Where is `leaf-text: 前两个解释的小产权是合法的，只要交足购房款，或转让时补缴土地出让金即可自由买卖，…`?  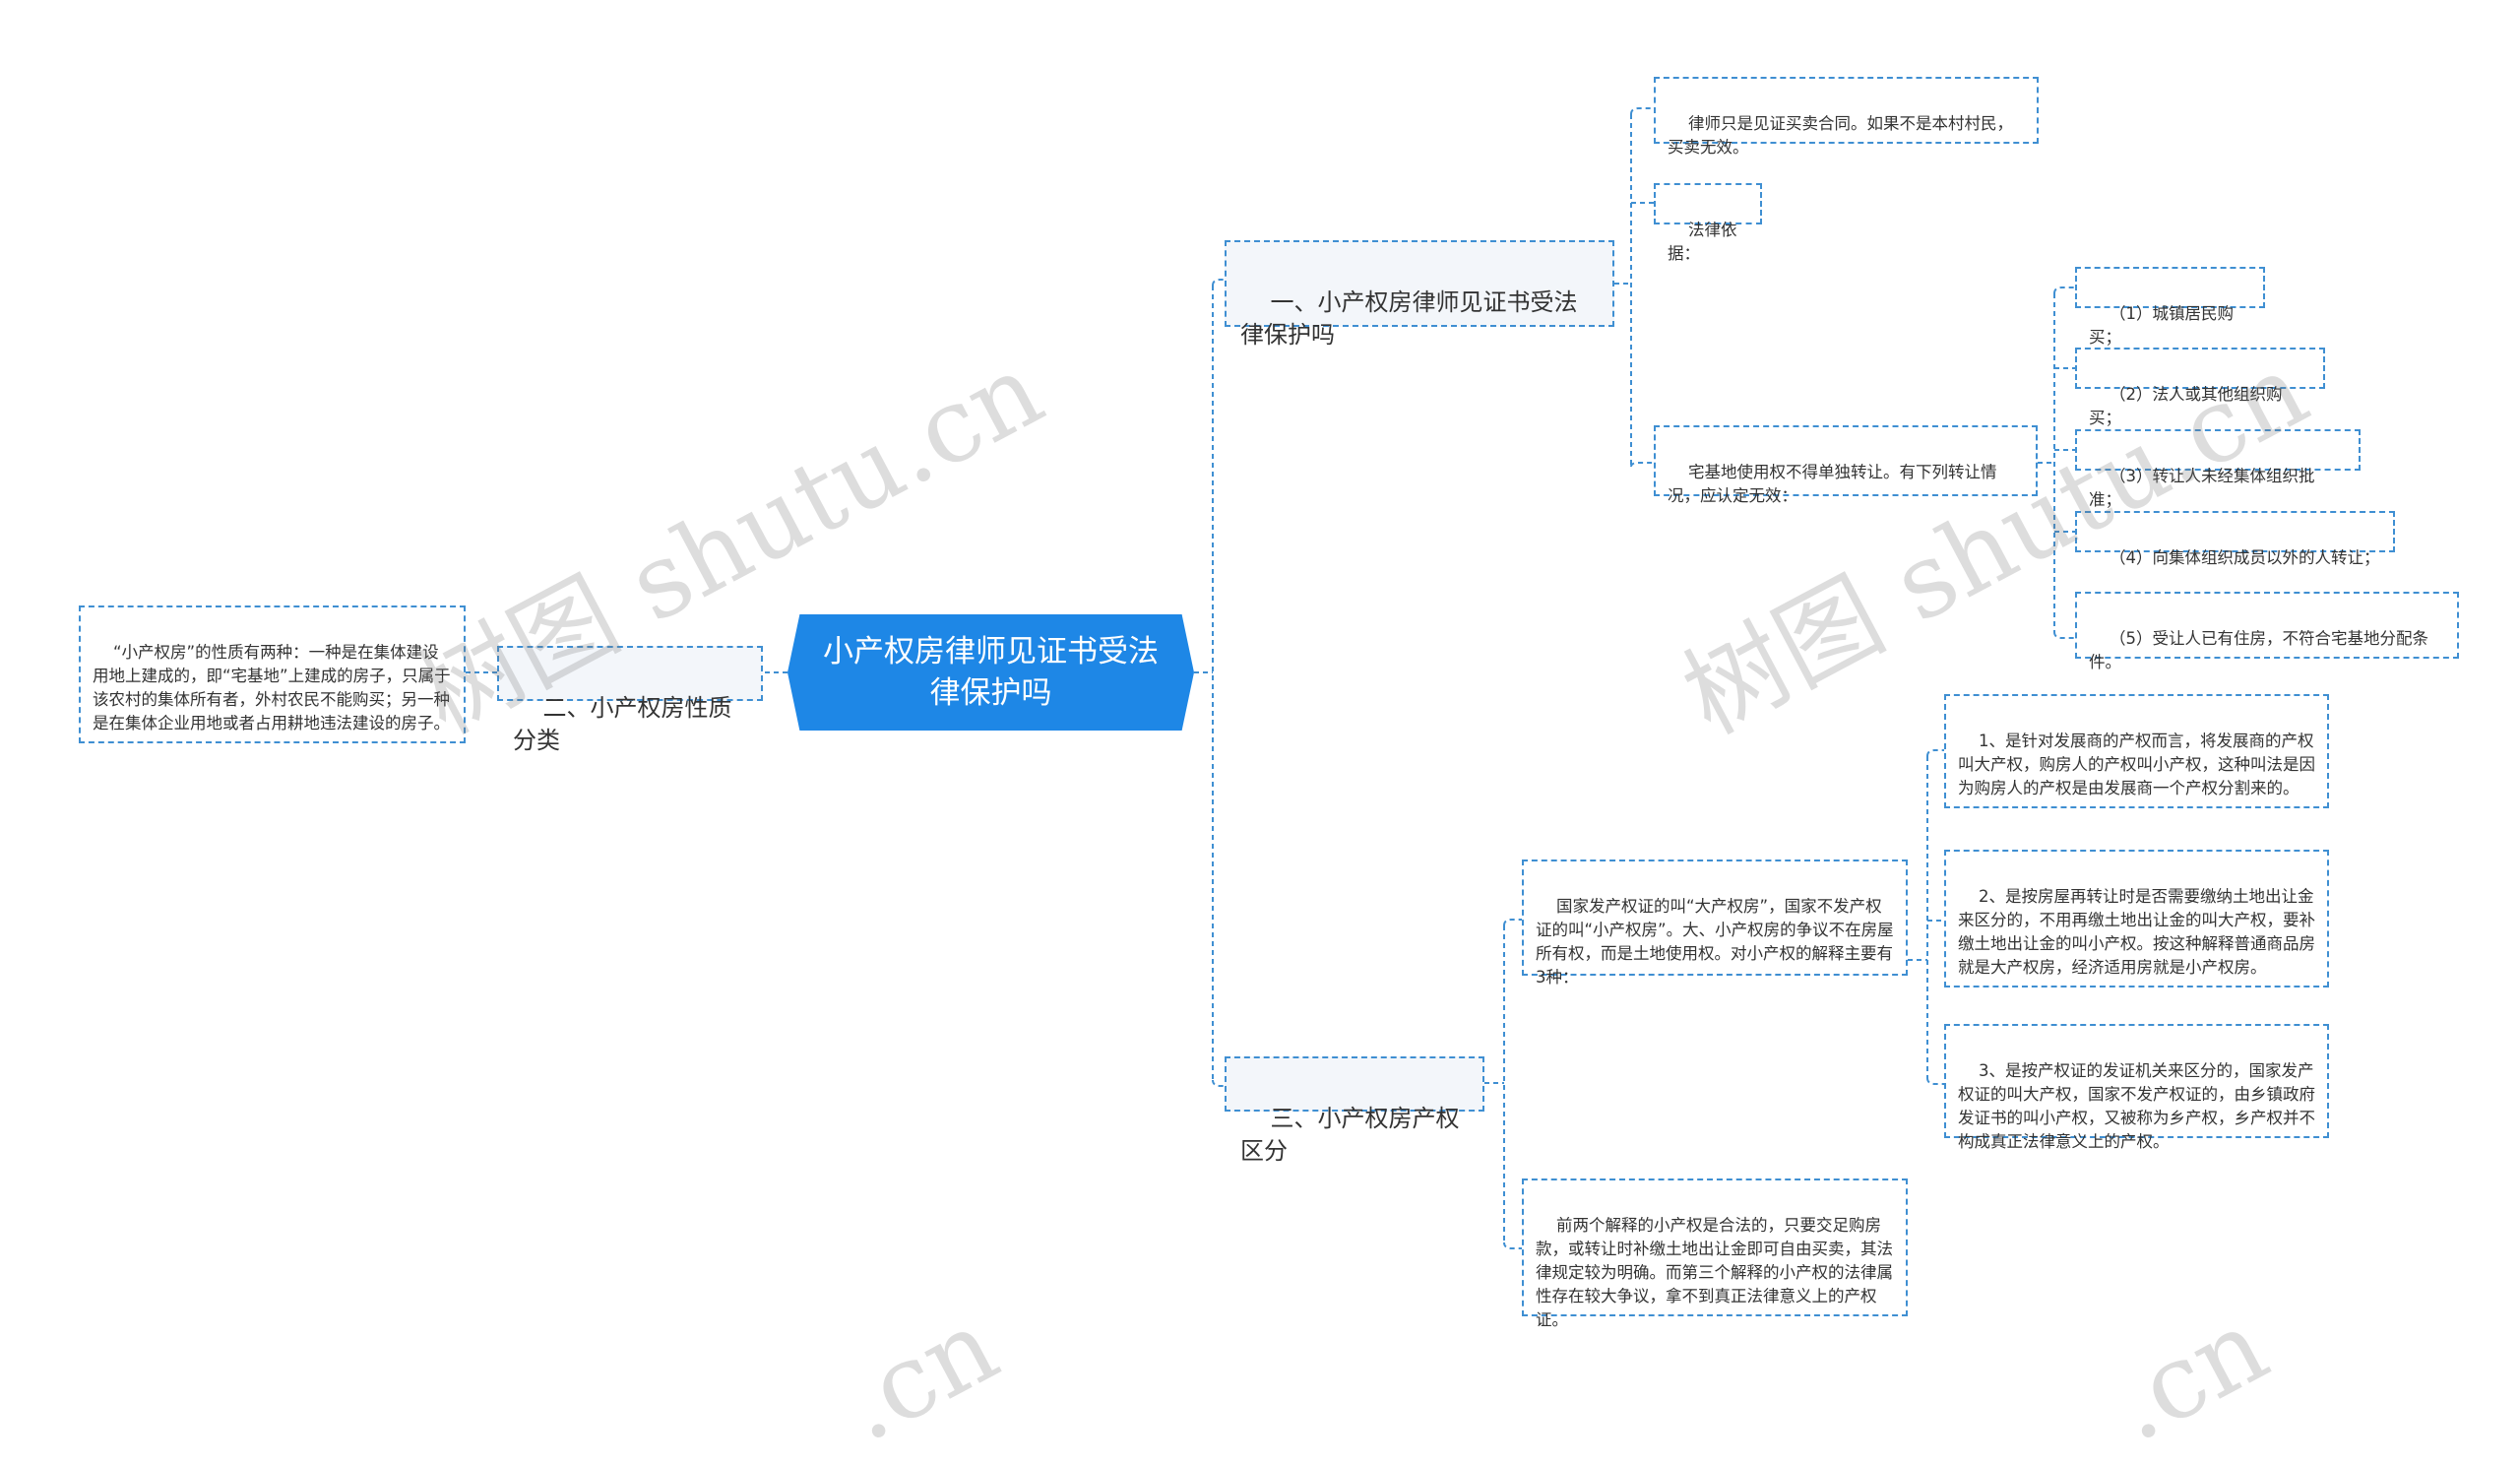 leaf-text: 前两个解释的小产权是合法的，只要交足购房款，或转让时补缴土地出让金即可自由买卖，… is located at coordinates (1714, 1272).